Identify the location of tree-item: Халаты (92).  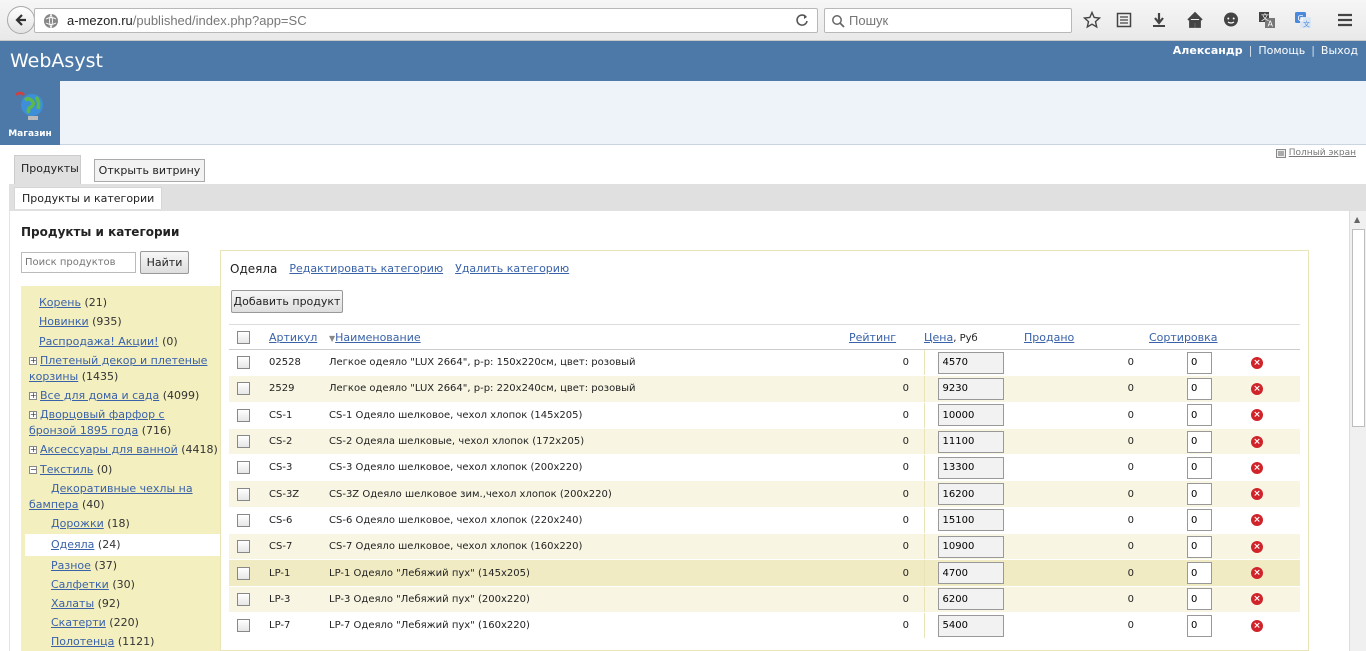
(85, 604).